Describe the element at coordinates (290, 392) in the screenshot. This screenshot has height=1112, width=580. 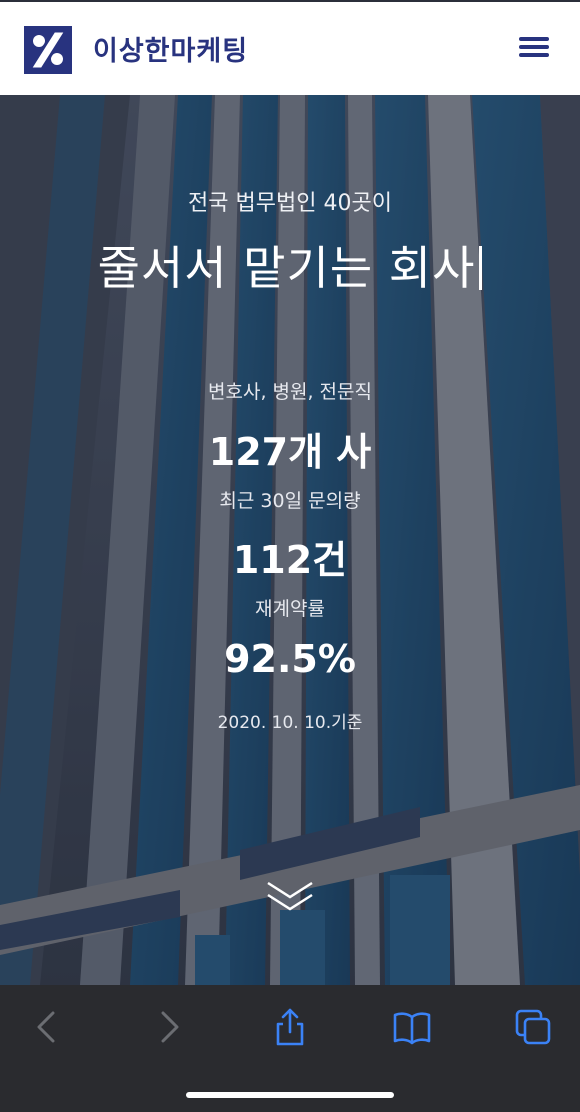
I see `stat-label-clients: 변호사, 병원, 전문직` at that location.